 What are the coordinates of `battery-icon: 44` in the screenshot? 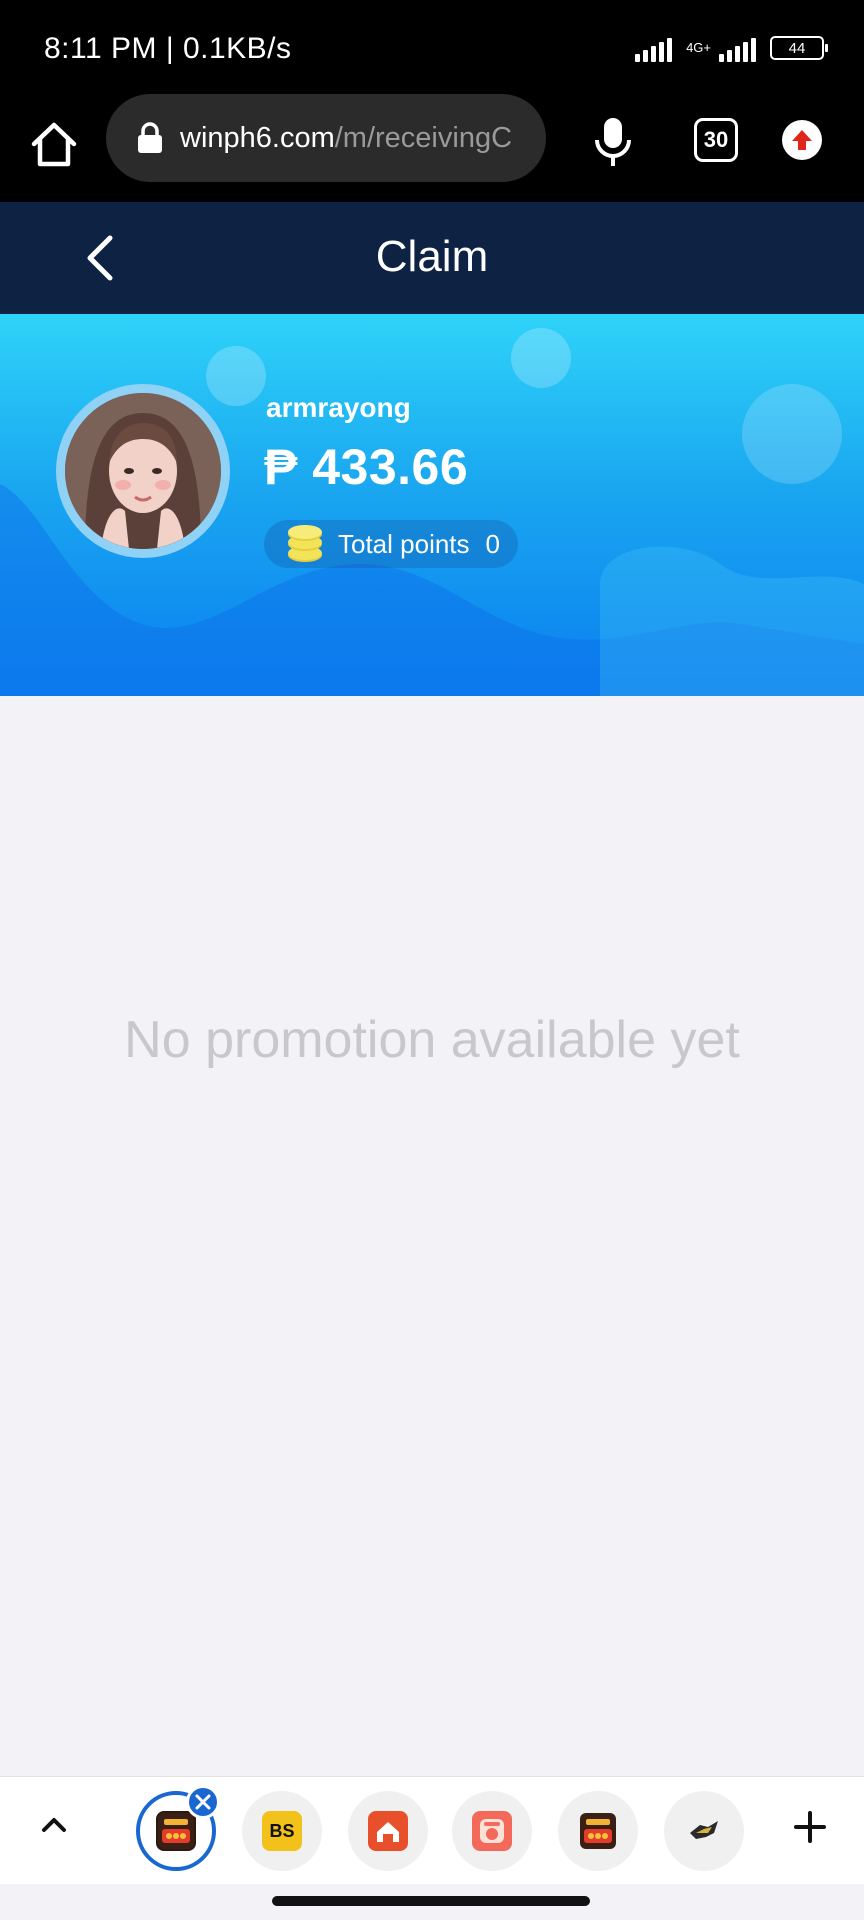 It's located at (799, 48).